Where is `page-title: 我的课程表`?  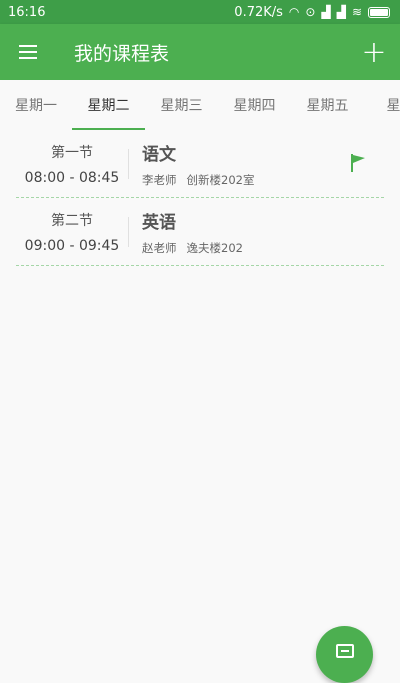 page-title: 我的课程表 is located at coordinates (122, 53).